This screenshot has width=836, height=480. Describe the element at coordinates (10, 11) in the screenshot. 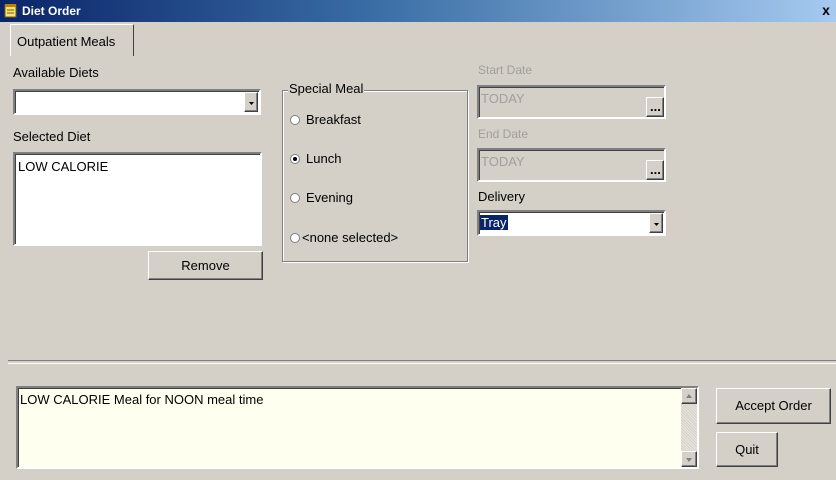

I see `notepad-icon` at that location.